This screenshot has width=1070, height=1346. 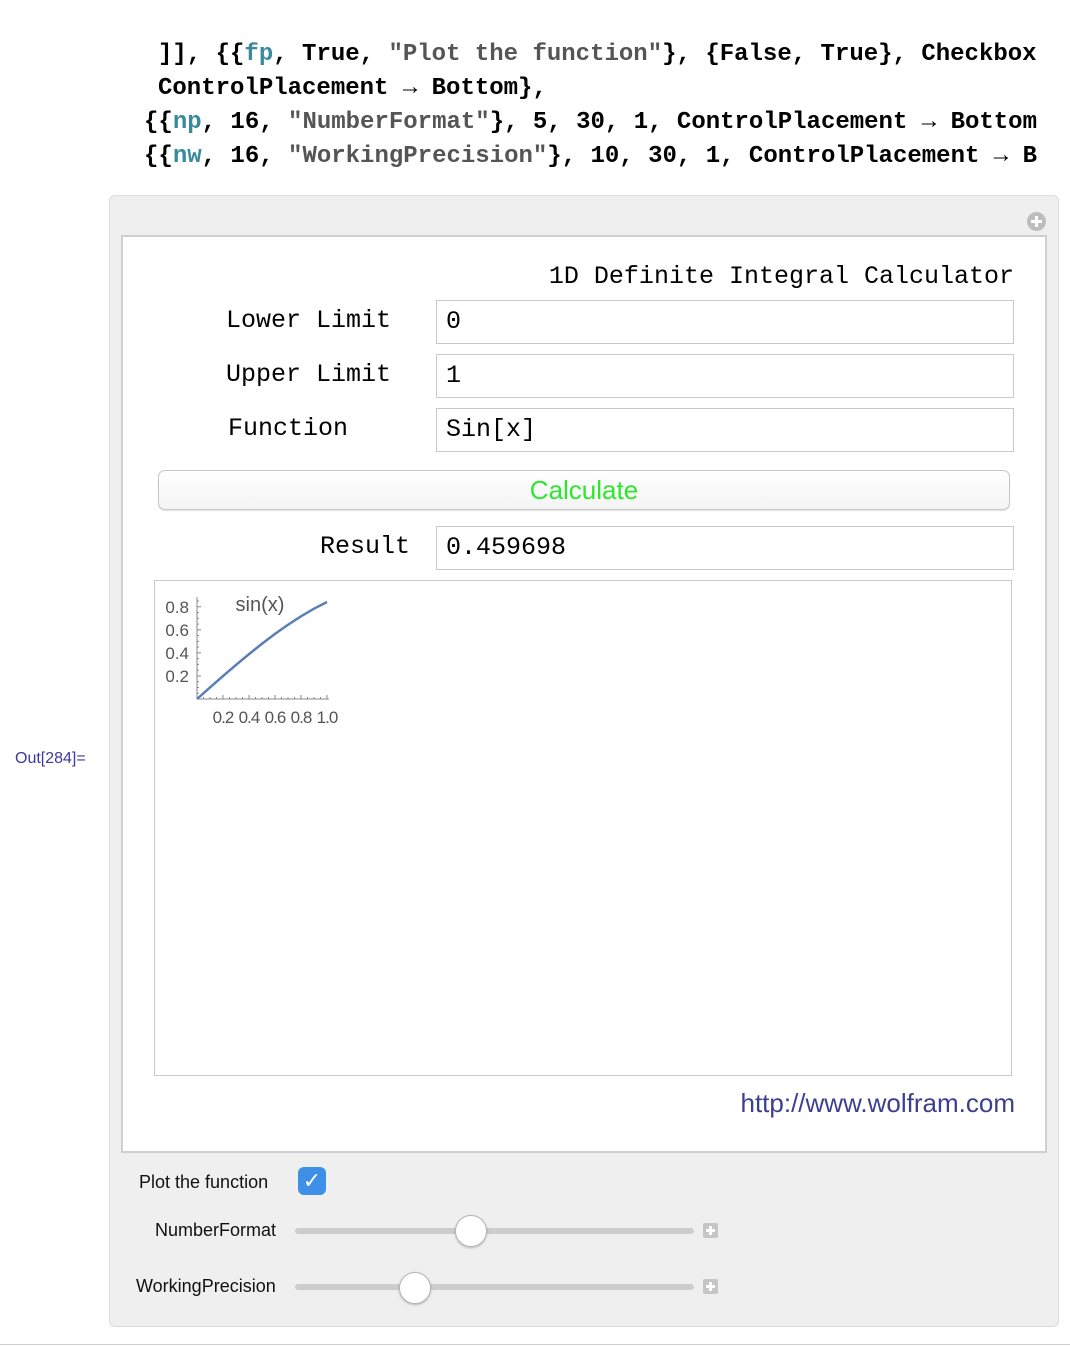 I want to click on code-text: , True,, so click(x=331, y=54).